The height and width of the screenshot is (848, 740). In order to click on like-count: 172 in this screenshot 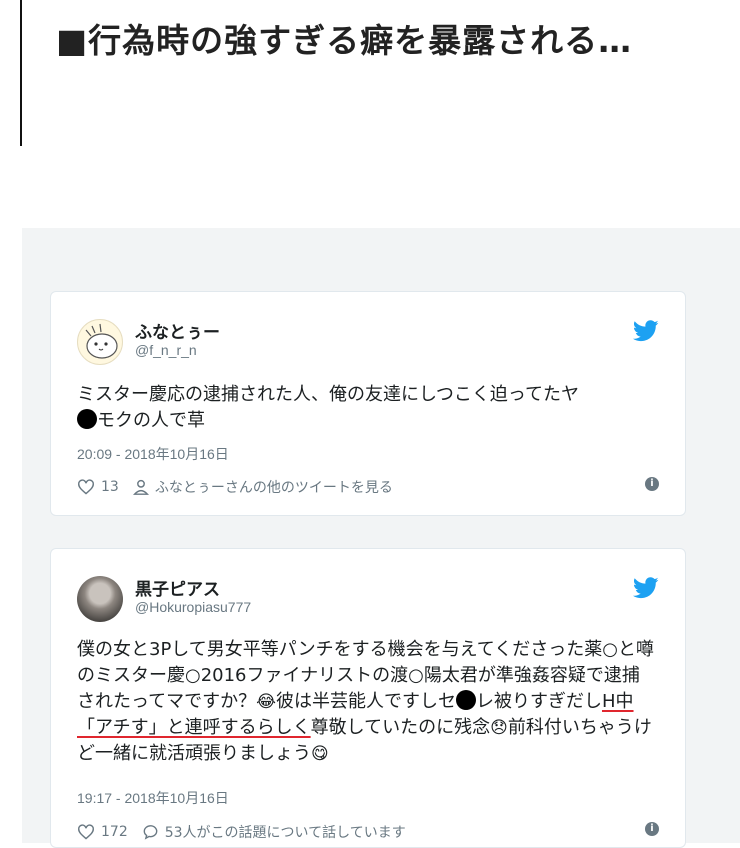, I will do `click(114, 832)`.